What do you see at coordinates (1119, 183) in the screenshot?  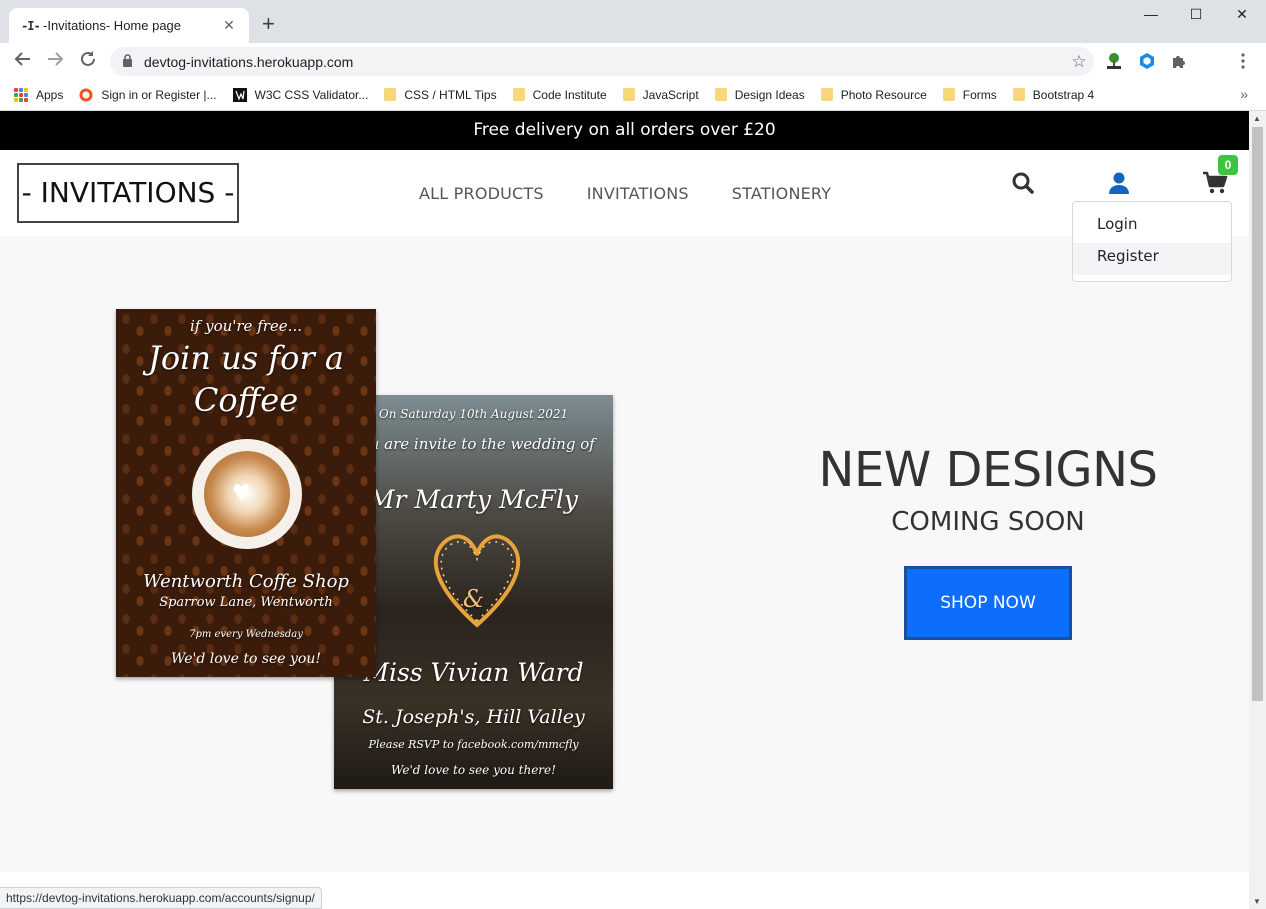 I see `user-account-icon` at bounding box center [1119, 183].